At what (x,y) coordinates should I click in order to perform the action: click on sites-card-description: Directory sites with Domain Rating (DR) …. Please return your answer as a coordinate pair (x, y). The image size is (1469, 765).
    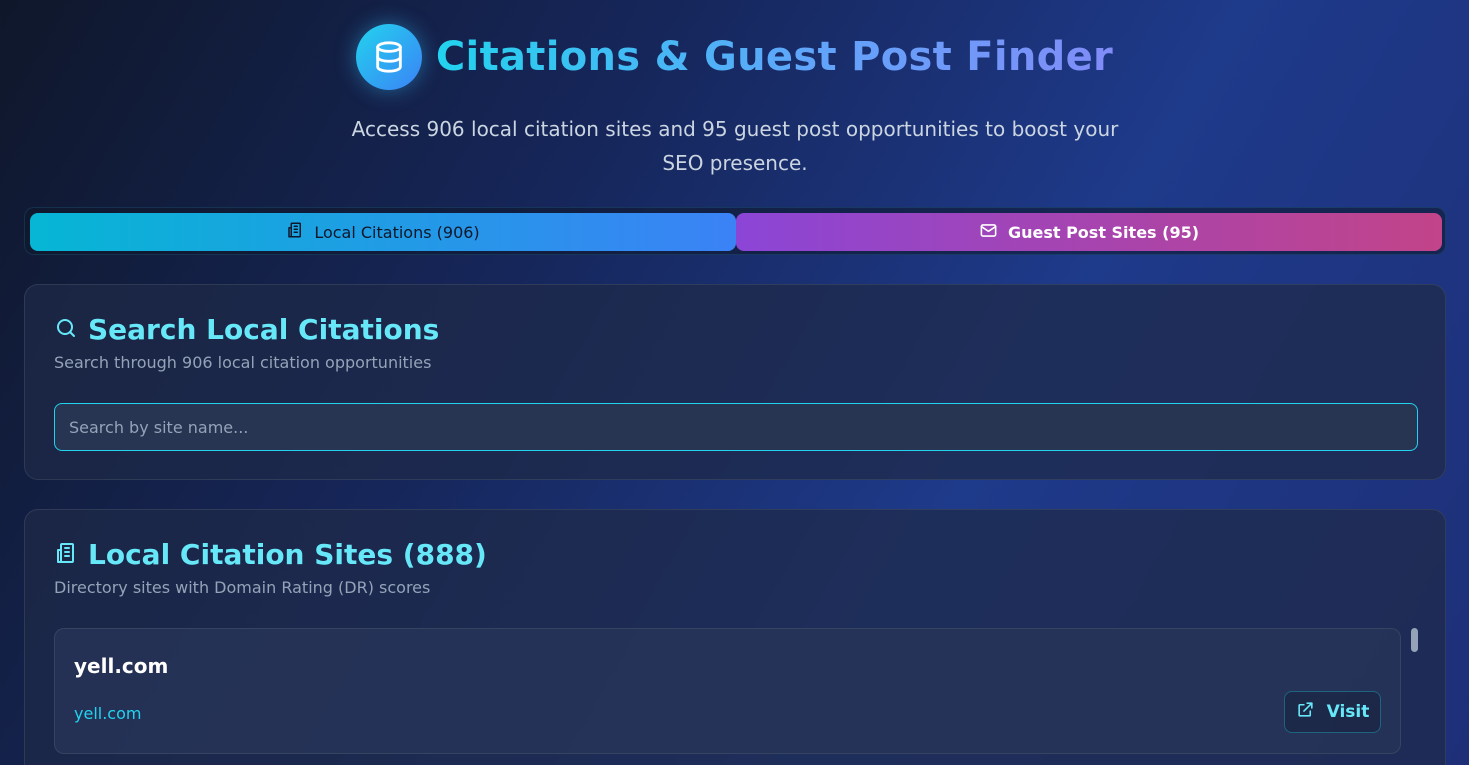
    Looking at the image, I should click on (242, 587).